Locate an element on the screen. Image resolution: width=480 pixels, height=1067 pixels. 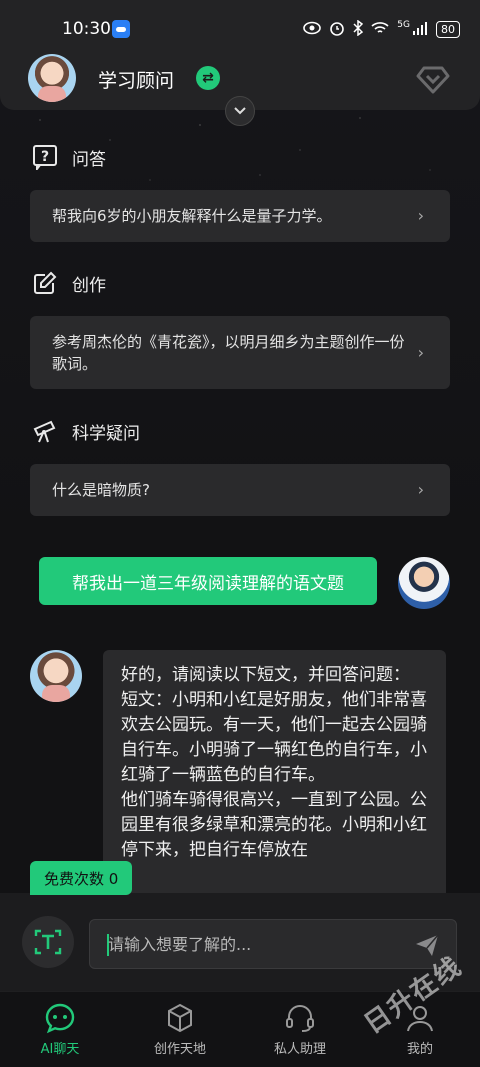
network-label: 5G is located at coordinates (403, 24).